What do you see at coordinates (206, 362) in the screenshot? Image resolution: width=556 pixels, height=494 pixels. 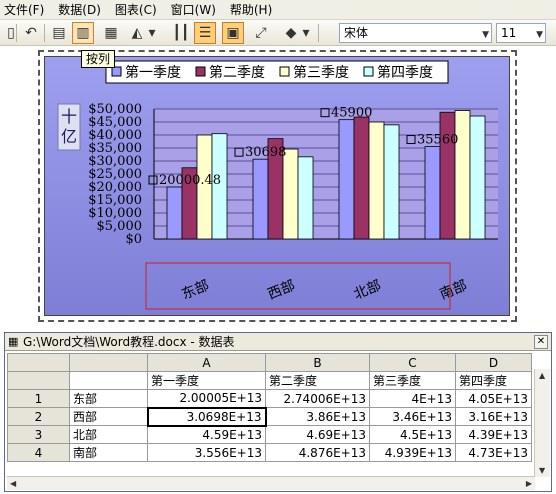 I see `column-letter: A` at bounding box center [206, 362].